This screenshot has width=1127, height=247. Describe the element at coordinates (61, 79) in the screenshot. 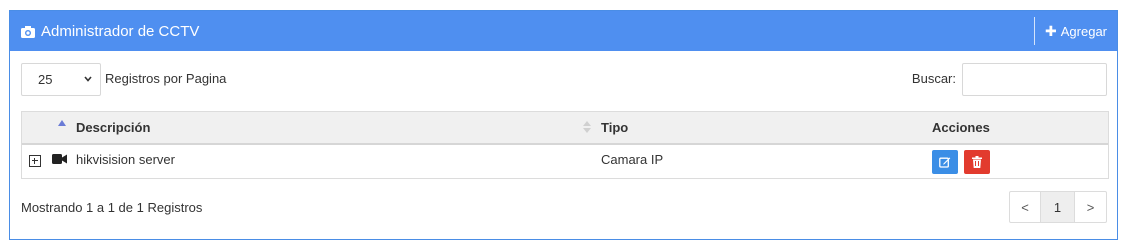

I see `page-size-select: 25` at that location.